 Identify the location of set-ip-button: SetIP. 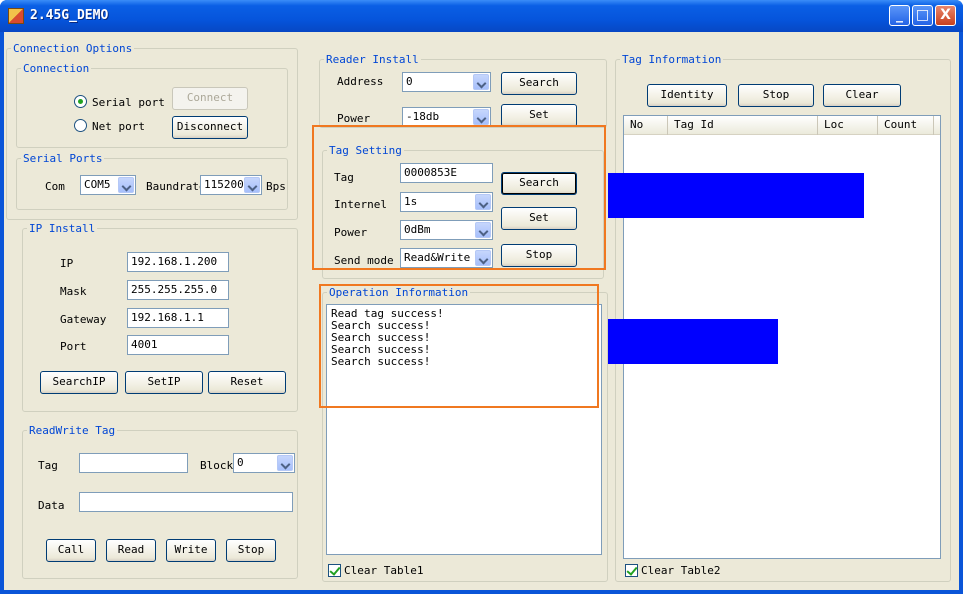
(164, 382).